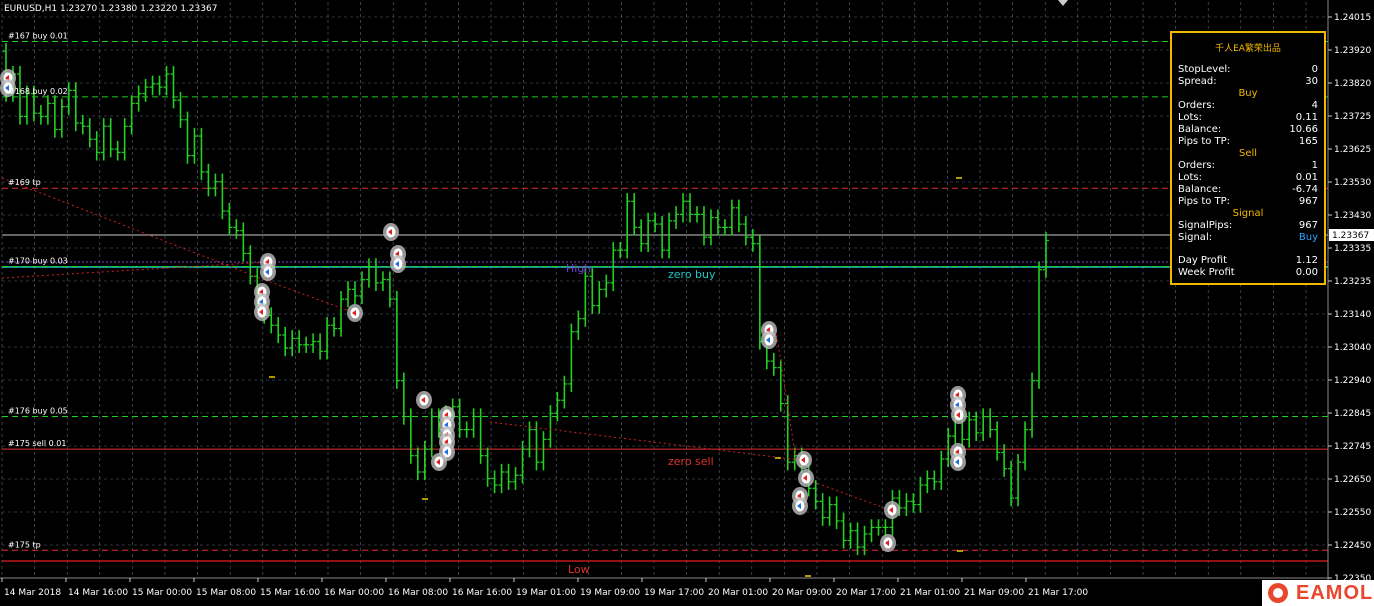  Describe the element at coordinates (1248, 201) in the screenshot. I see `sell-pips-row: Pips to TP: 967` at that location.